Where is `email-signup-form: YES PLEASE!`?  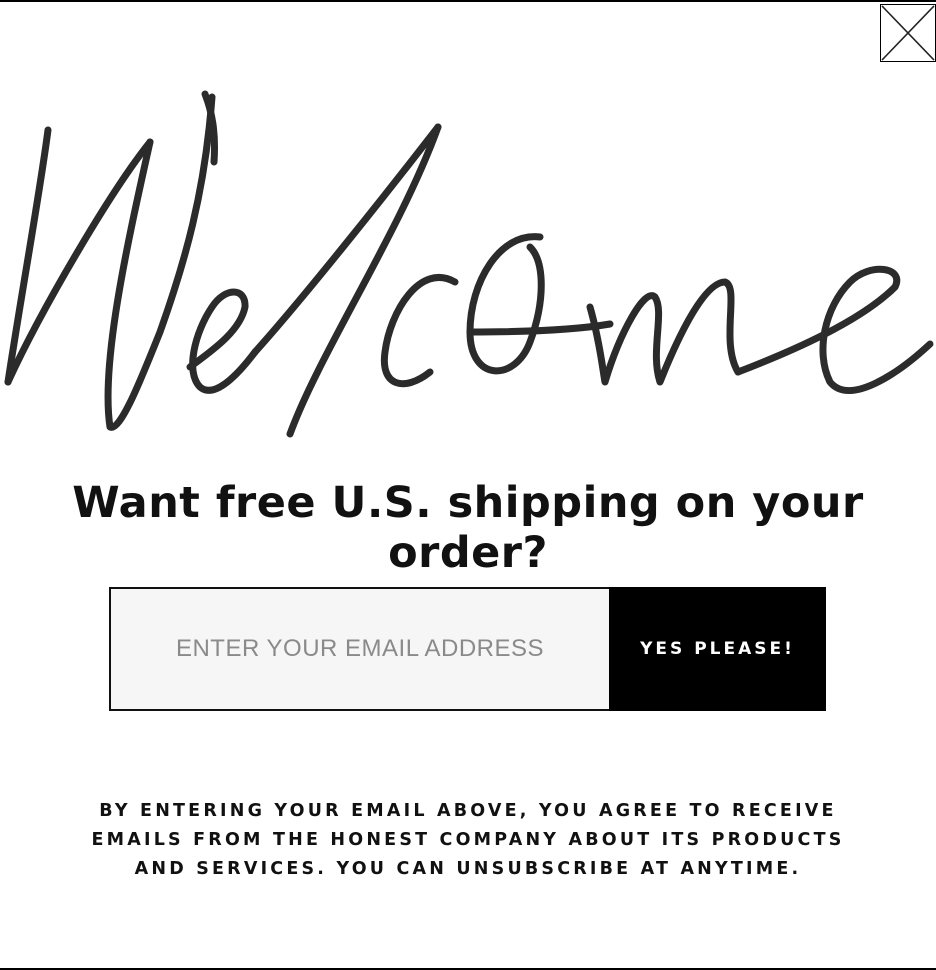 email-signup-form: YES PLEASE! is located at coordinates (467, 649).